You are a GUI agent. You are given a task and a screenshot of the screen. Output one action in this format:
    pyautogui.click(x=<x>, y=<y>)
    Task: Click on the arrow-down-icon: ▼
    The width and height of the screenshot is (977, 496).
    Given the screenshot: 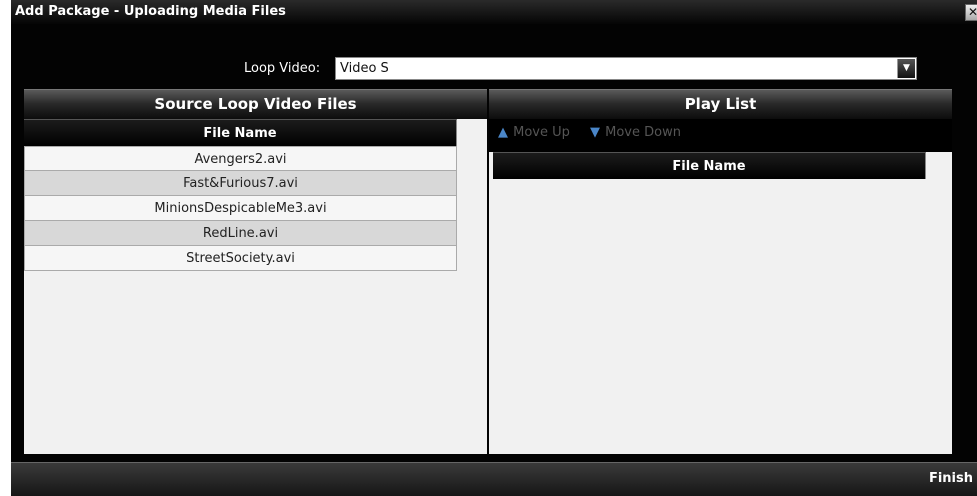 What is the action you would take?
    pyautogui.click(x=595, y=132)
    